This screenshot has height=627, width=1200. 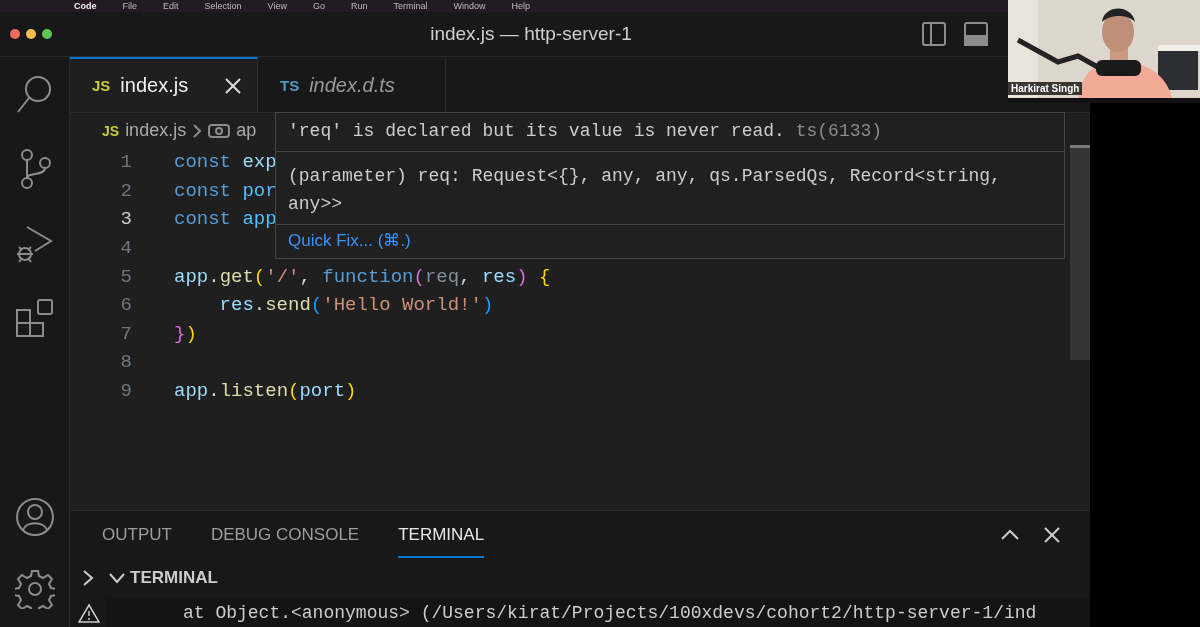 I want to click on code-line: res.send('Hello World!'), so click(x=356, y=305).